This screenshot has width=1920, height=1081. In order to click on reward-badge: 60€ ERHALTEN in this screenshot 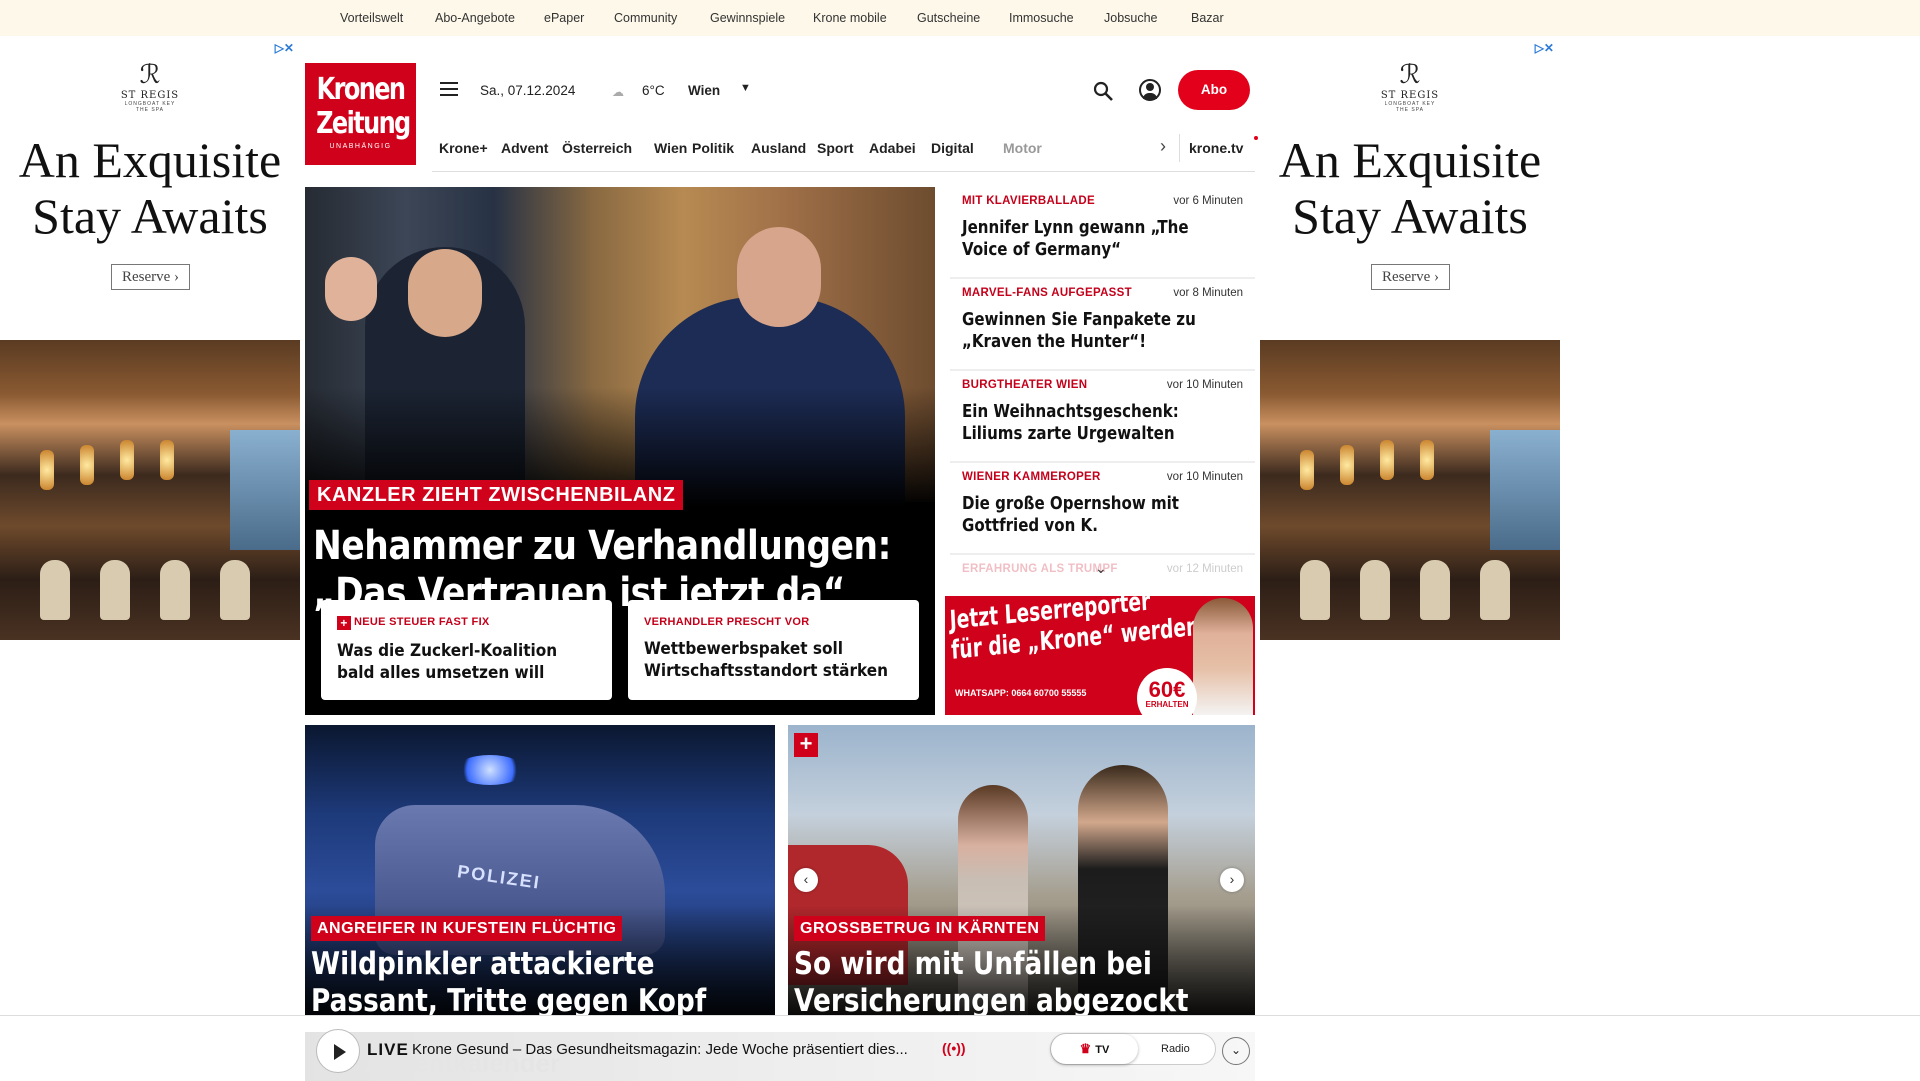, I will do `click(1167, 691)`.